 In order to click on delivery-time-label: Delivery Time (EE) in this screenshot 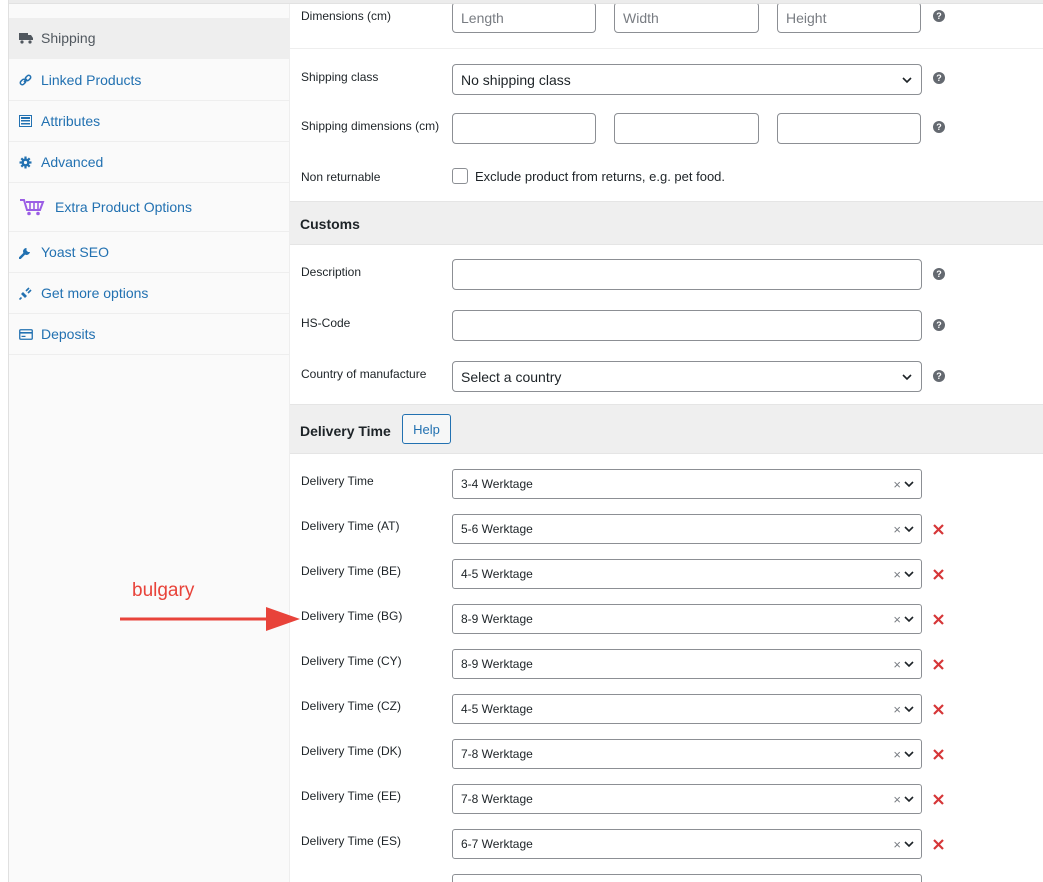, I will do `click(351, 796)`.